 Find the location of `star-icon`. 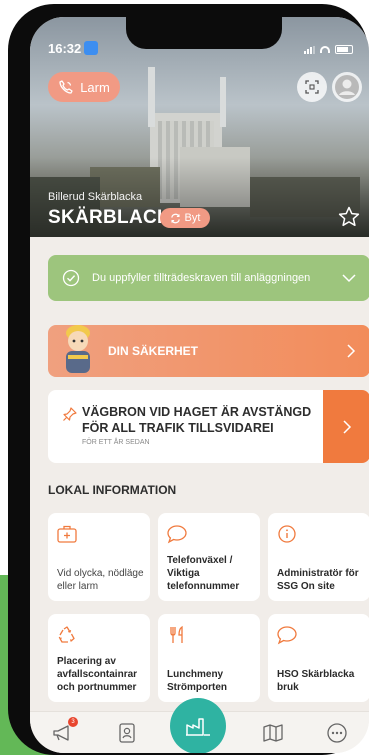

star-icon is located at coordinates (349, 216).